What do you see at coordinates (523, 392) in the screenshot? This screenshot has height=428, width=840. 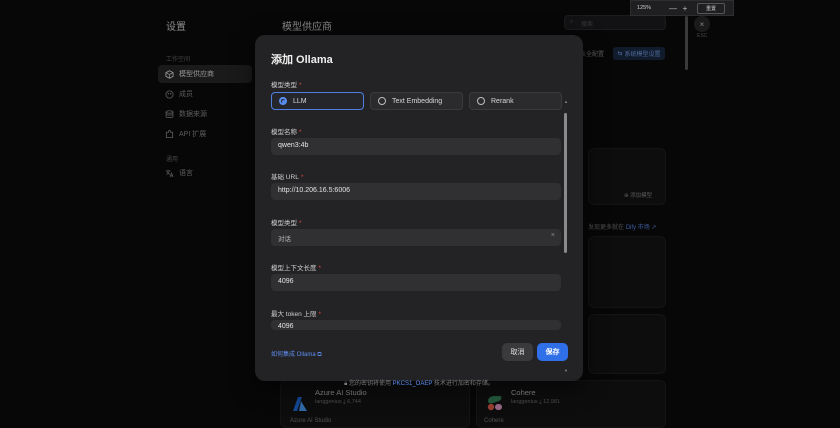 I see `provider-name: Cohere` at bounding box center [523, 392].